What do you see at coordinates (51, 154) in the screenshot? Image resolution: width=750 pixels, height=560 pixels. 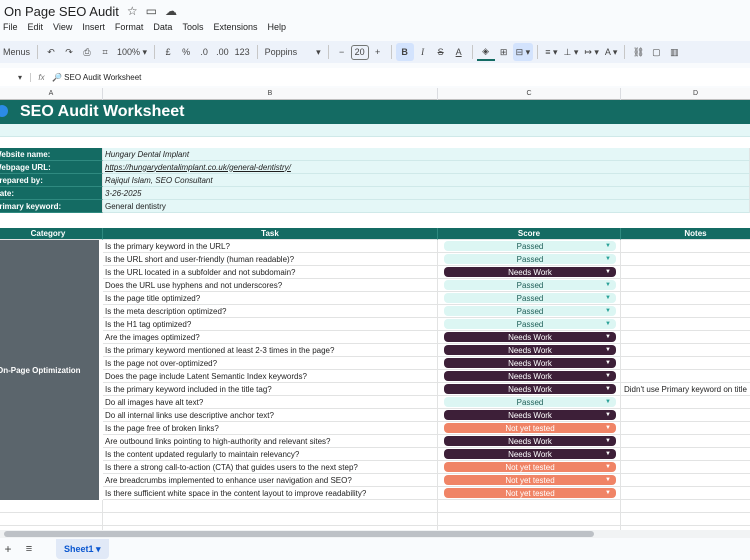 I see `info-label: Website name:` at bounding box center [51, 154].